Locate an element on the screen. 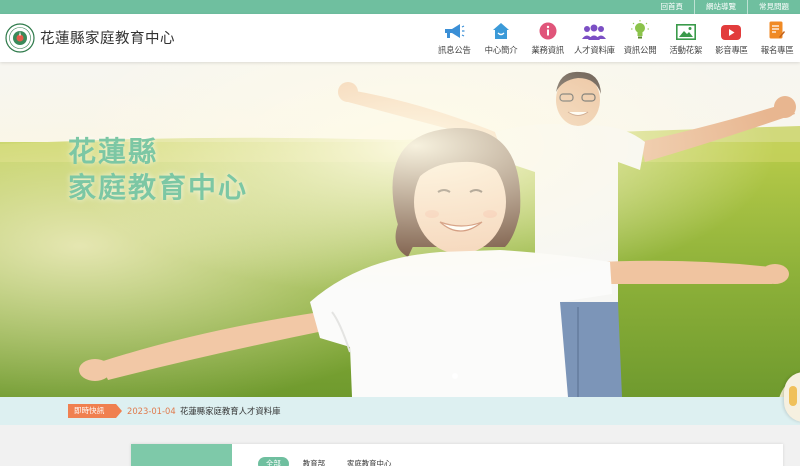 The width and height of the screenshot is (800, 466). info-icon is located at coordinates (548, 31).